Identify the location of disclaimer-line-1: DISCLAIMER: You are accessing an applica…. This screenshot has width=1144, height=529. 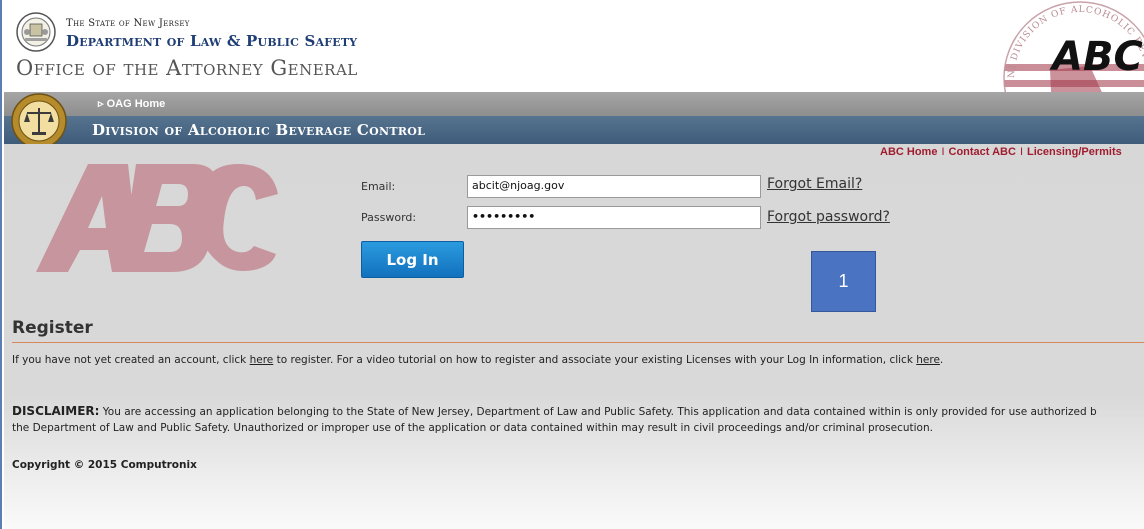
(554, 411).